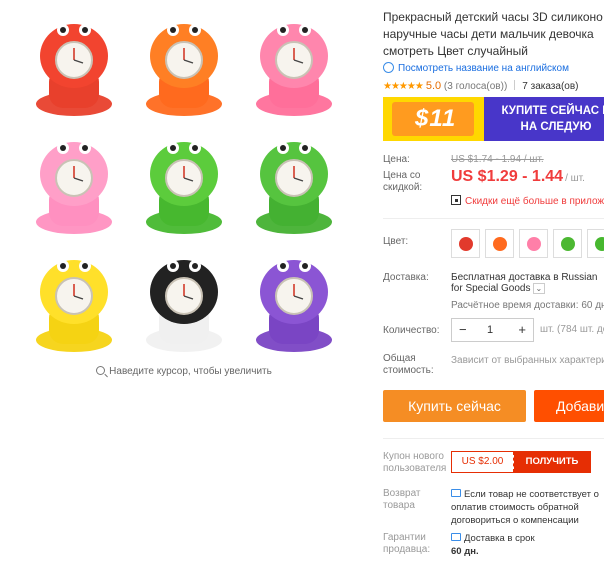 This screenshot has height=562, width=604. What do you see at coordinates (483, 462) in the screenshot?
I see `coupon-amount: US $2.00` at bounding box center [483, 462].